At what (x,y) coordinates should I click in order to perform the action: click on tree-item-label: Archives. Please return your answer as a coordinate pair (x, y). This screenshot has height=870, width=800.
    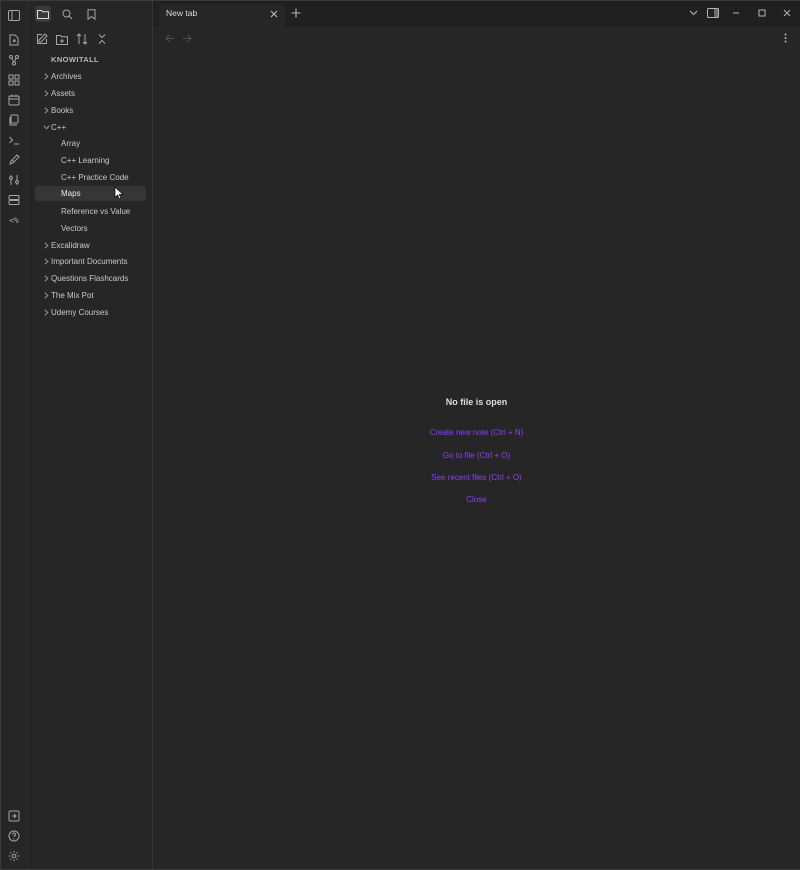
    Looking at the image, I should click on (66, 76).